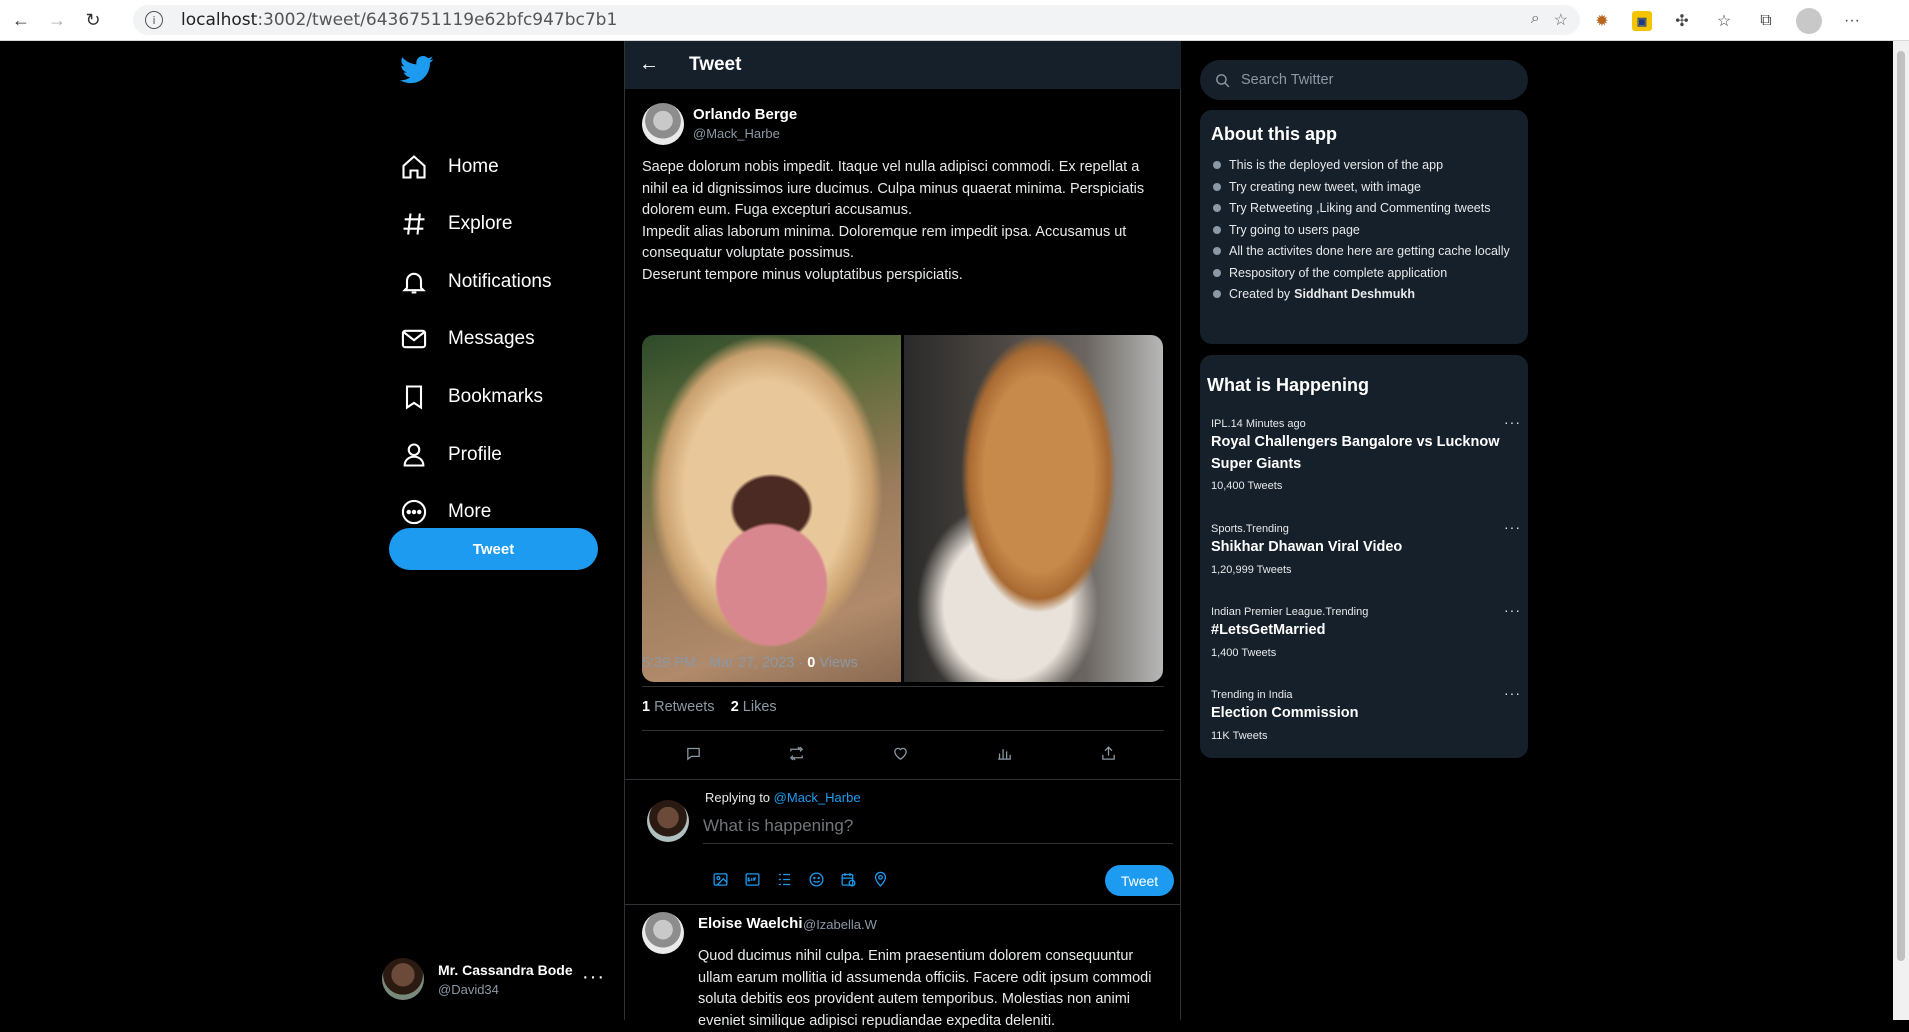 The image size is (1909, 1032). What do you see at coordinates (900, 753) in the screenshot?
I see `like-heart-icon` at bounding box center [900, 753].